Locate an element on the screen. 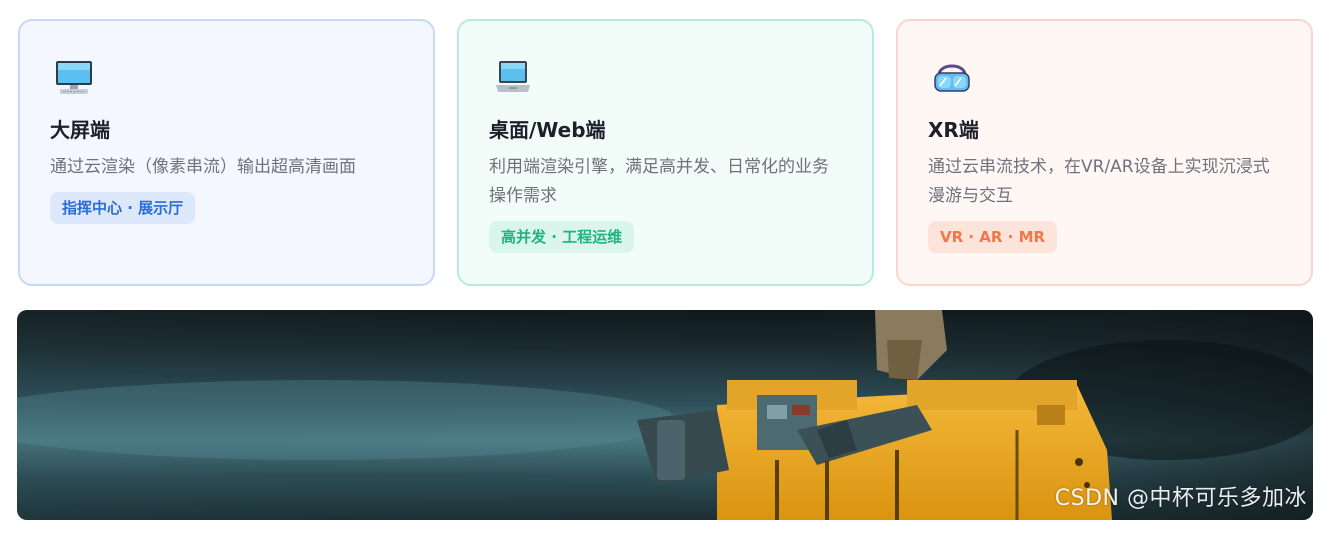 The image size is (1339, 536). monitor-icon is located at coordinates (74, 77).